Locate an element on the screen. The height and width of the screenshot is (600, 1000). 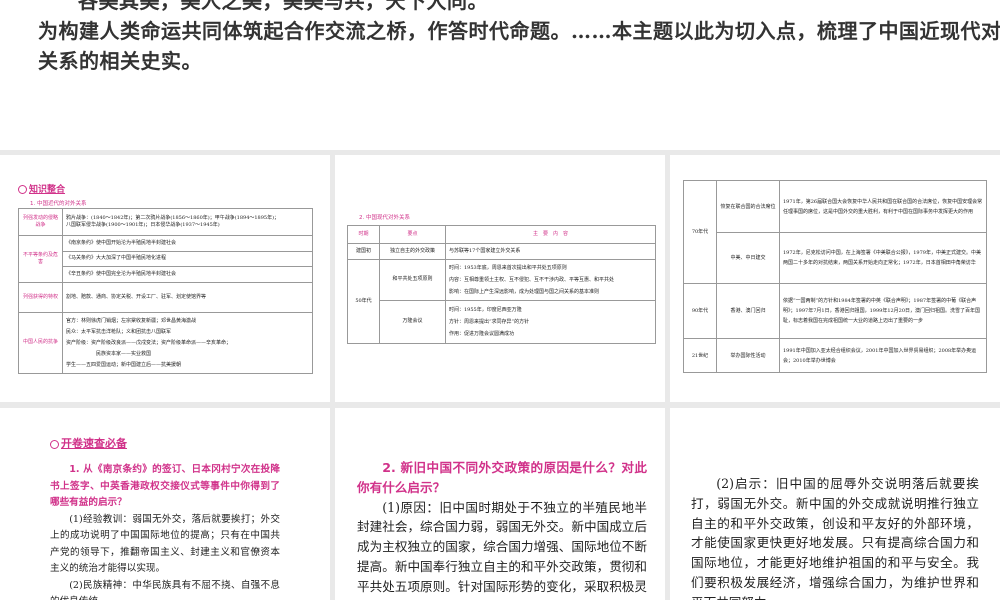
content-cell: 与苏联等17个国家建立外交关系 is located at coordinates (550, 251).